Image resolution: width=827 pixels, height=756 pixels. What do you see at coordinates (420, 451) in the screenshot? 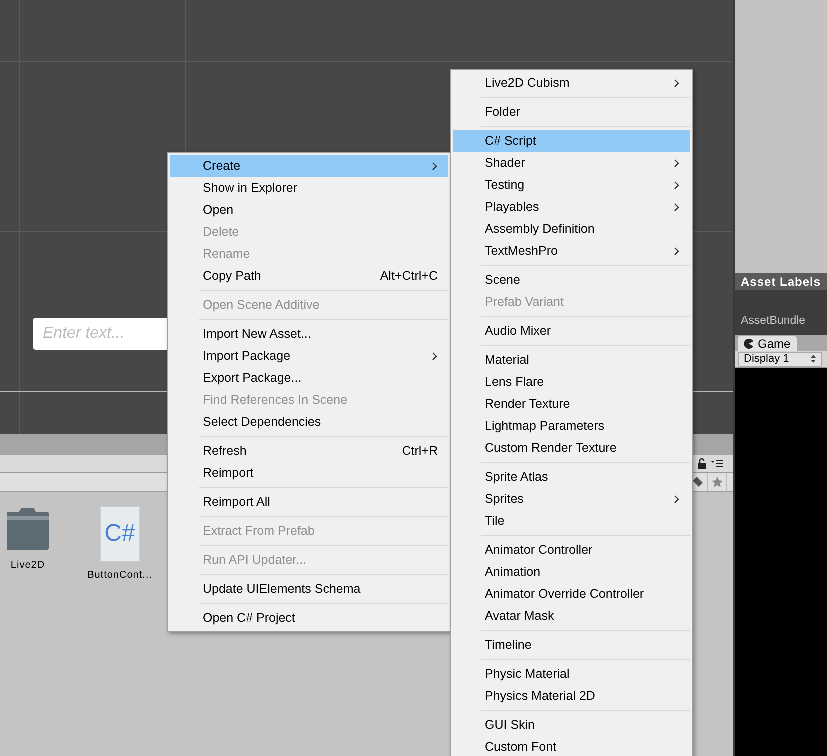
I see `shortcut-label: Ctrl+R` at bounding box center [420, 451].